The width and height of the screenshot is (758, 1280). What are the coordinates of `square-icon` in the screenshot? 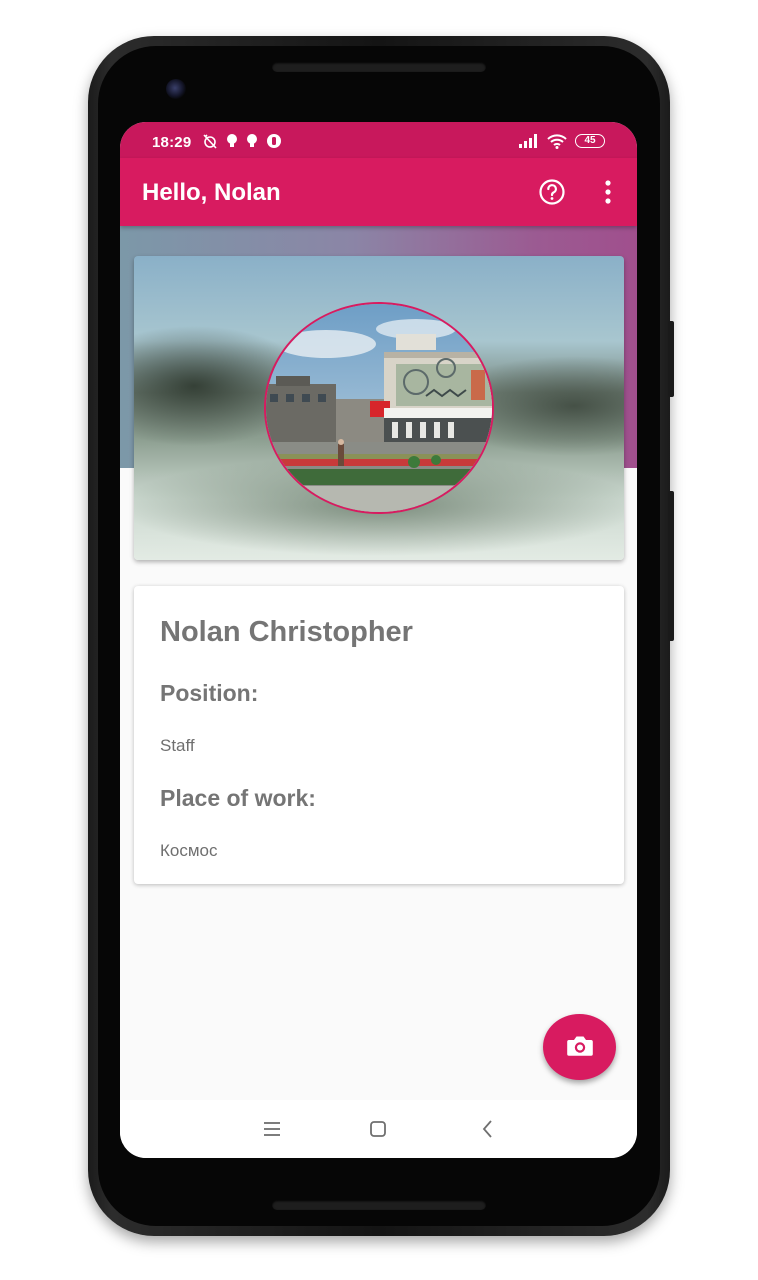 It's located at (378, 1129).